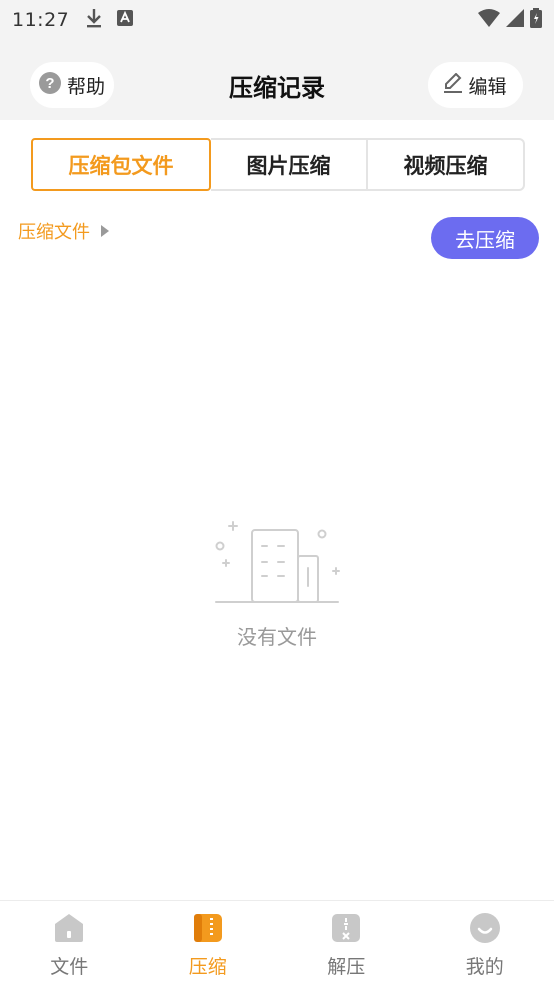 The height and width of the screenshot is (984, 554). Describe the element at coordinates (94, 20) in the screenshot. I see `download-icon` at that location.